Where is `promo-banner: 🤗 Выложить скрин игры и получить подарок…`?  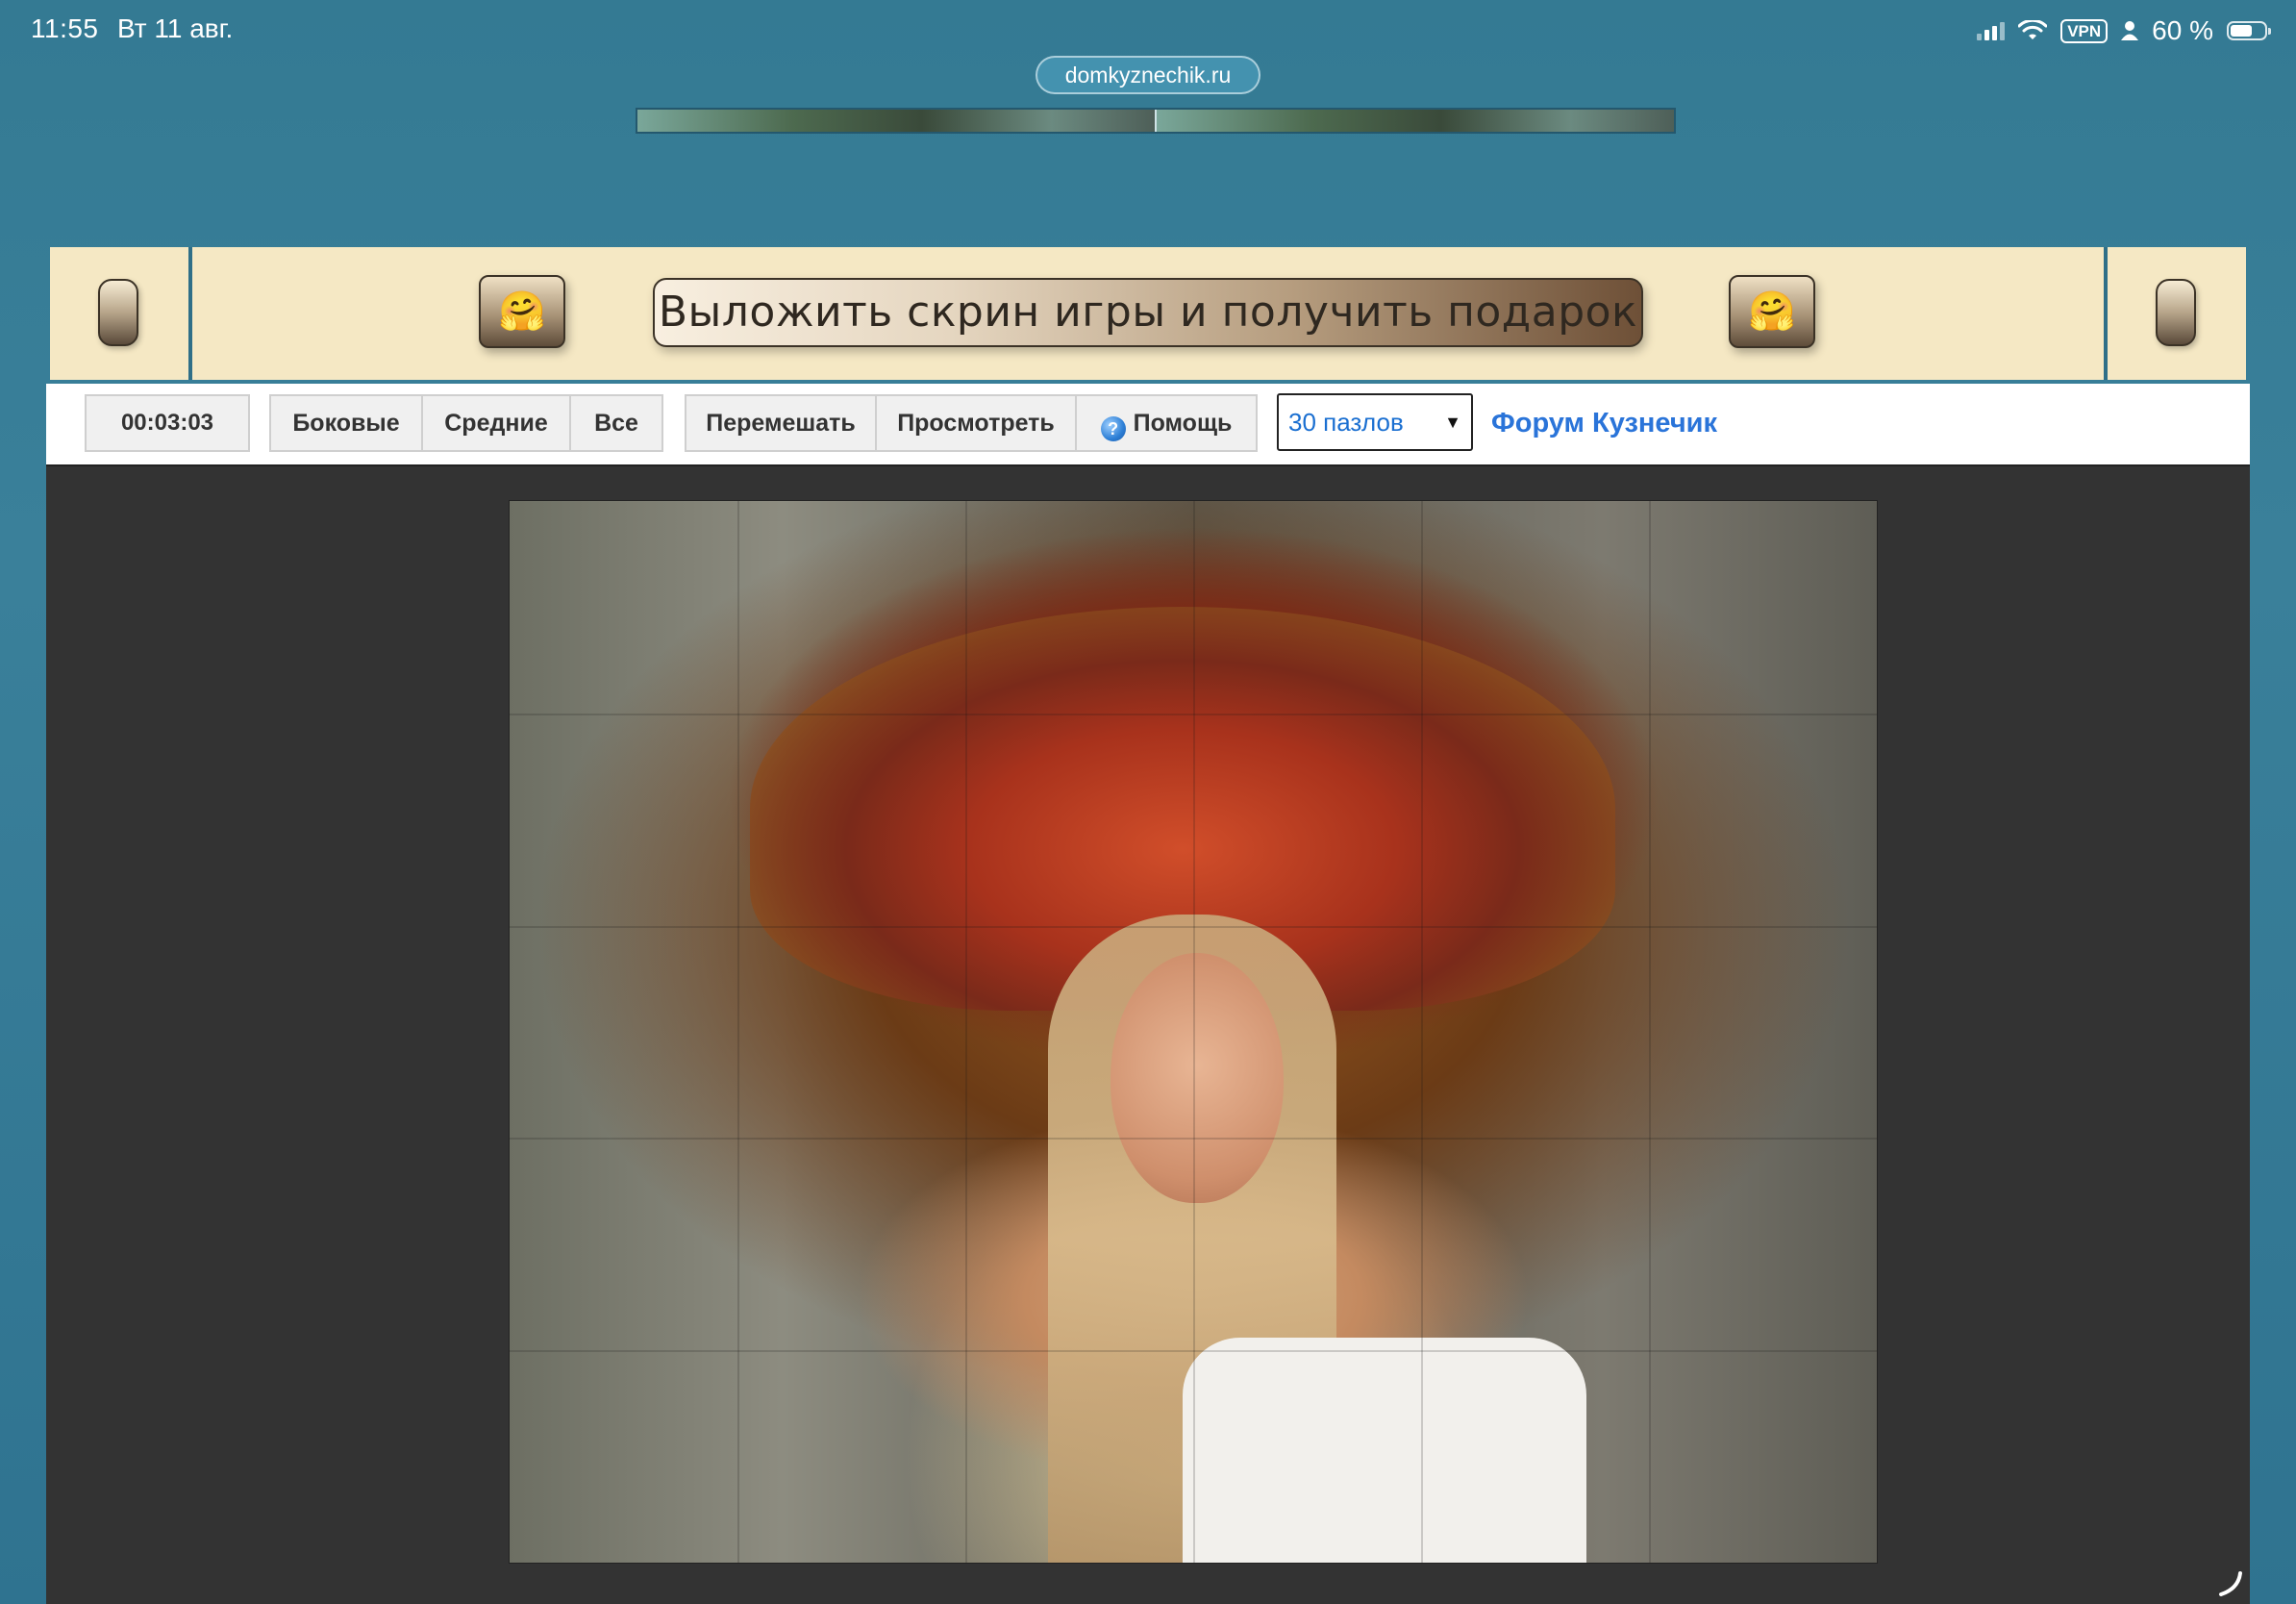 promo-banner: 🤗 Выложить скрин игры и получить подарок… is located at coordinates (1148, 313).